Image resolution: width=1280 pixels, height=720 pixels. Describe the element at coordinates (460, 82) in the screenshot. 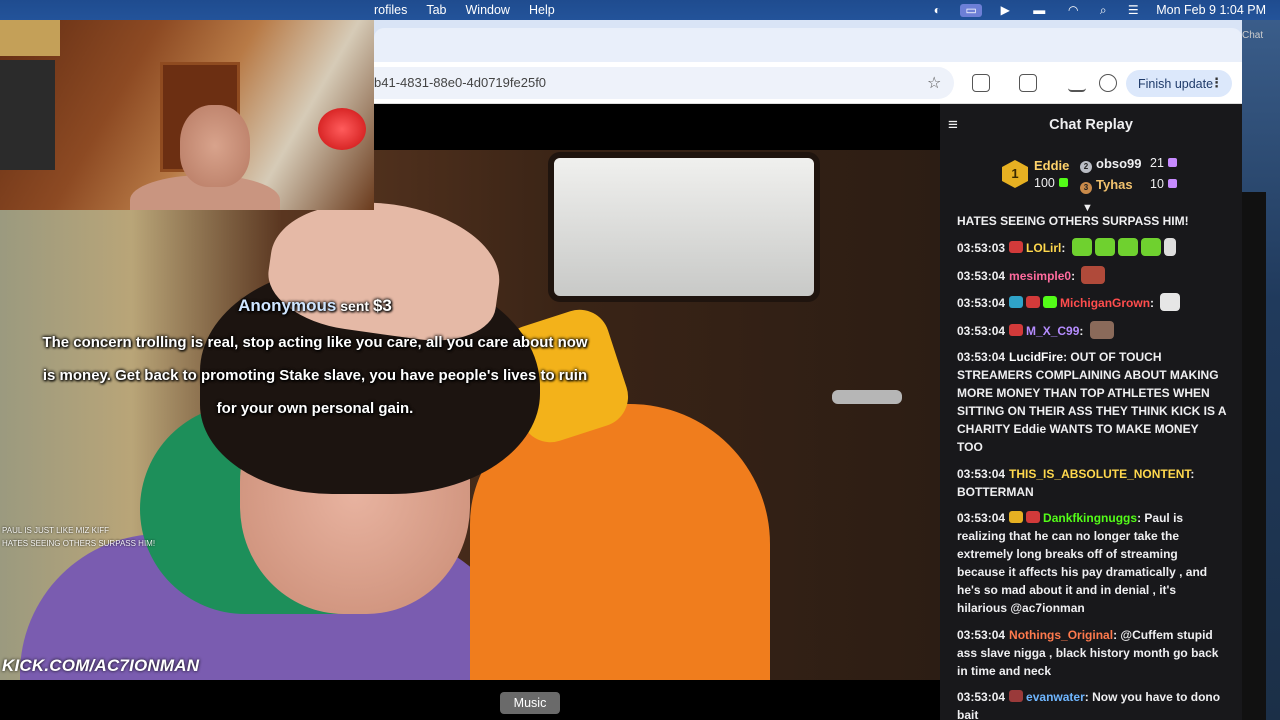

I see `url-text: b41-4831-88e0-4d0719fe25f0` at that location.